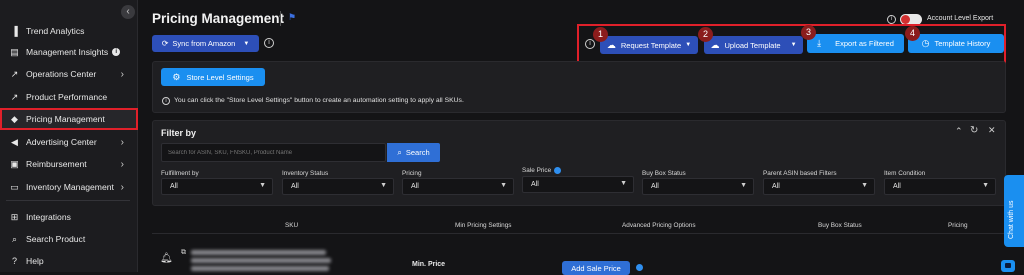  What do you see at coordinates (891, 19) in the screenshot?
I see `export-info-icon: i` at bounding box center [891, 19].